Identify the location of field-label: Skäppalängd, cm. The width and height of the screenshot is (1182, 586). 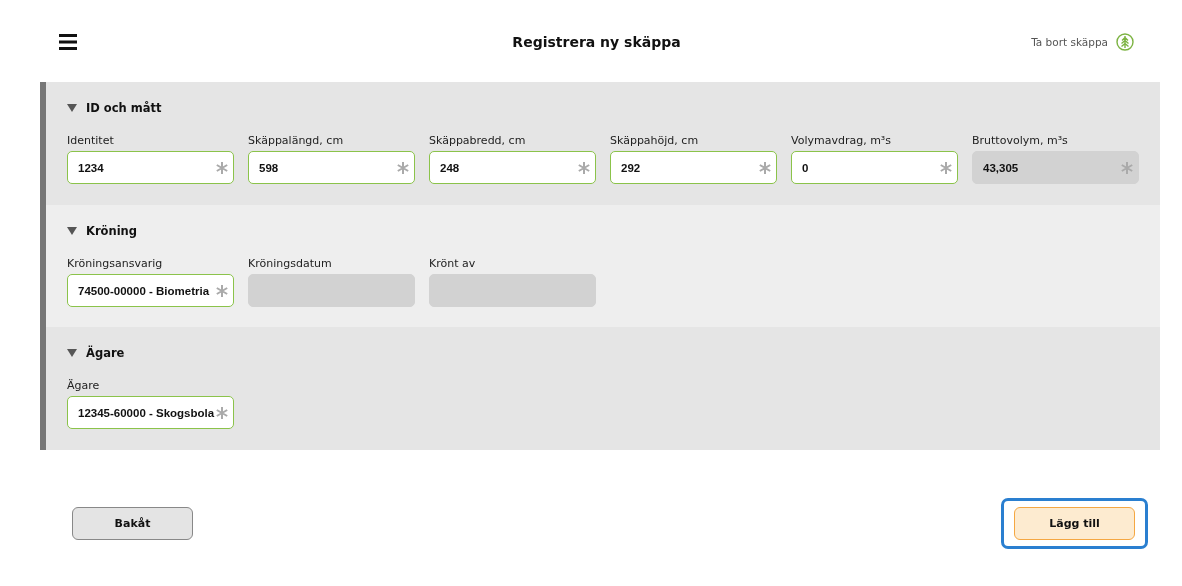
(296, 140).